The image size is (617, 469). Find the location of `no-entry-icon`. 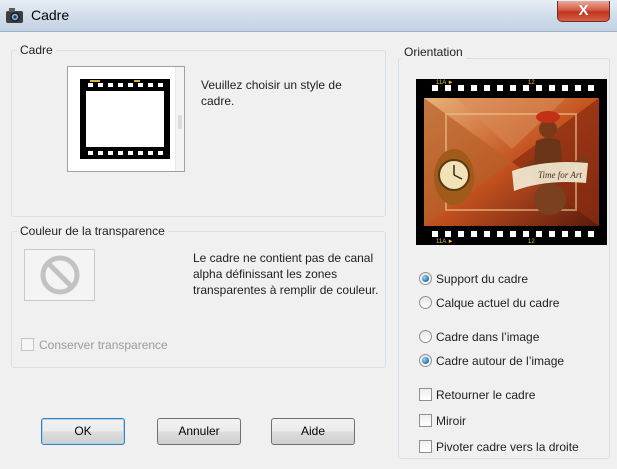

no-entry-icon is located at coordinates (60, 275).